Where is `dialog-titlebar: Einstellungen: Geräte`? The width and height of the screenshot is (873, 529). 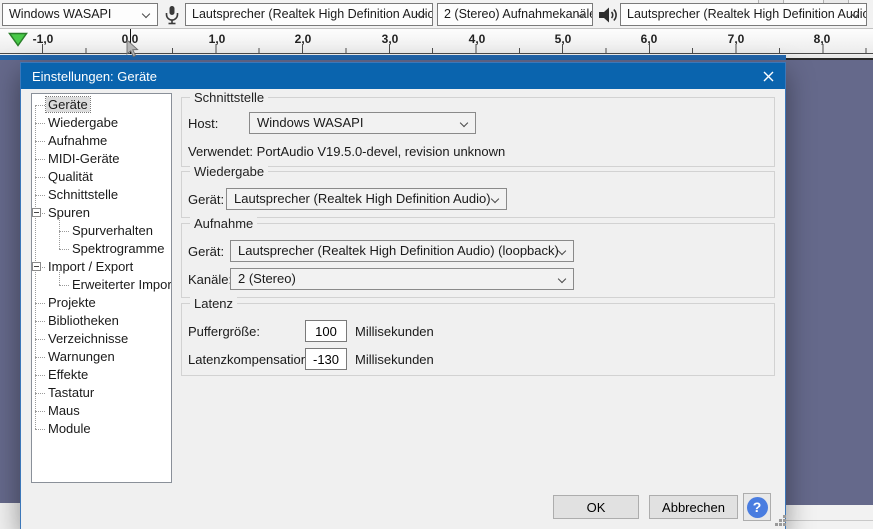
dialog-titlebar: Einstellungen: Geräte is located at coordinates (403, 76).